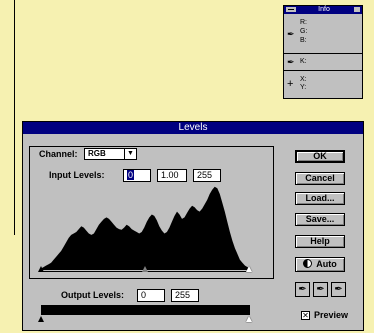 The height and width of the screenshot is (333, 374). I want to click on output-black-field: 0, so click(151, 295).